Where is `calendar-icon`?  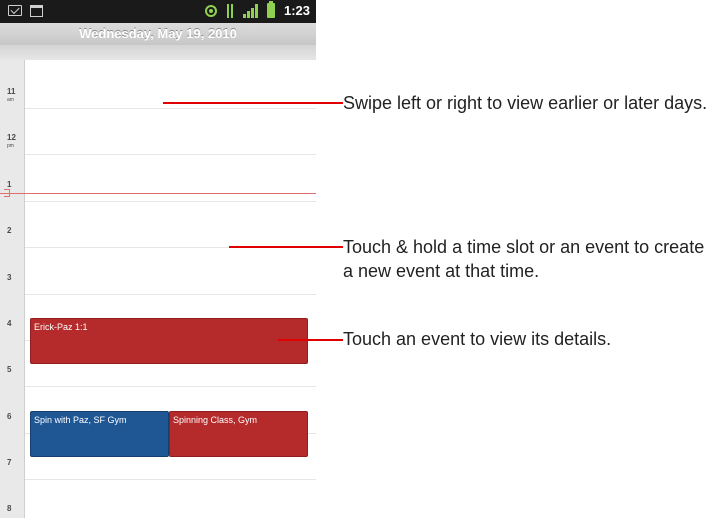
calendar-icon is located at coordinates (36, 11).